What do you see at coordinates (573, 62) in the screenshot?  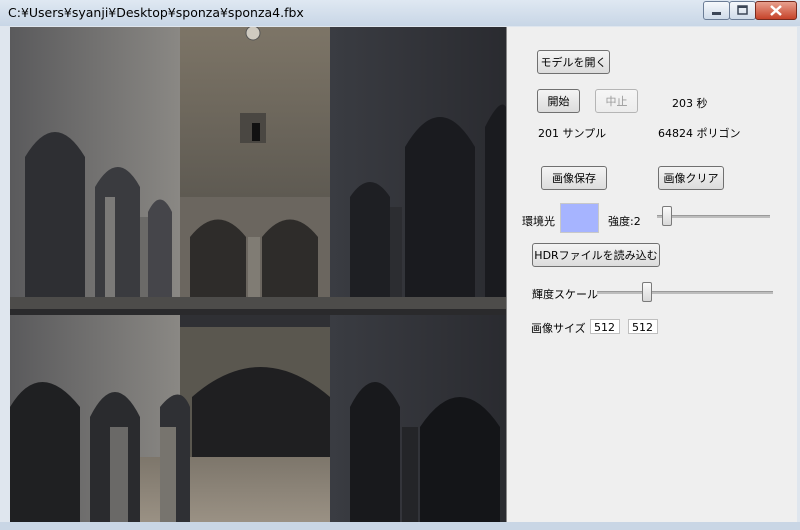 I see `open-model-button: モデルを開く` at bounding box center [573, 62].